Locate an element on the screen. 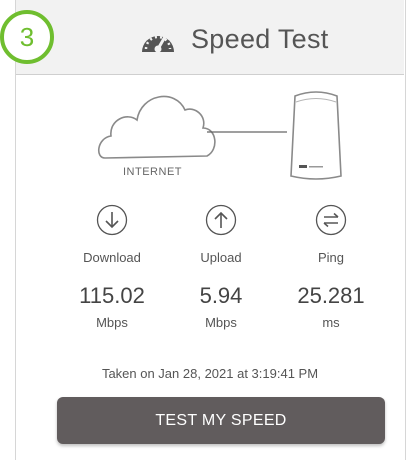 The height and width of the screenshot is (460, 412). ping-metric: Ping 25.281 ms is located at coordinates (331, 267).